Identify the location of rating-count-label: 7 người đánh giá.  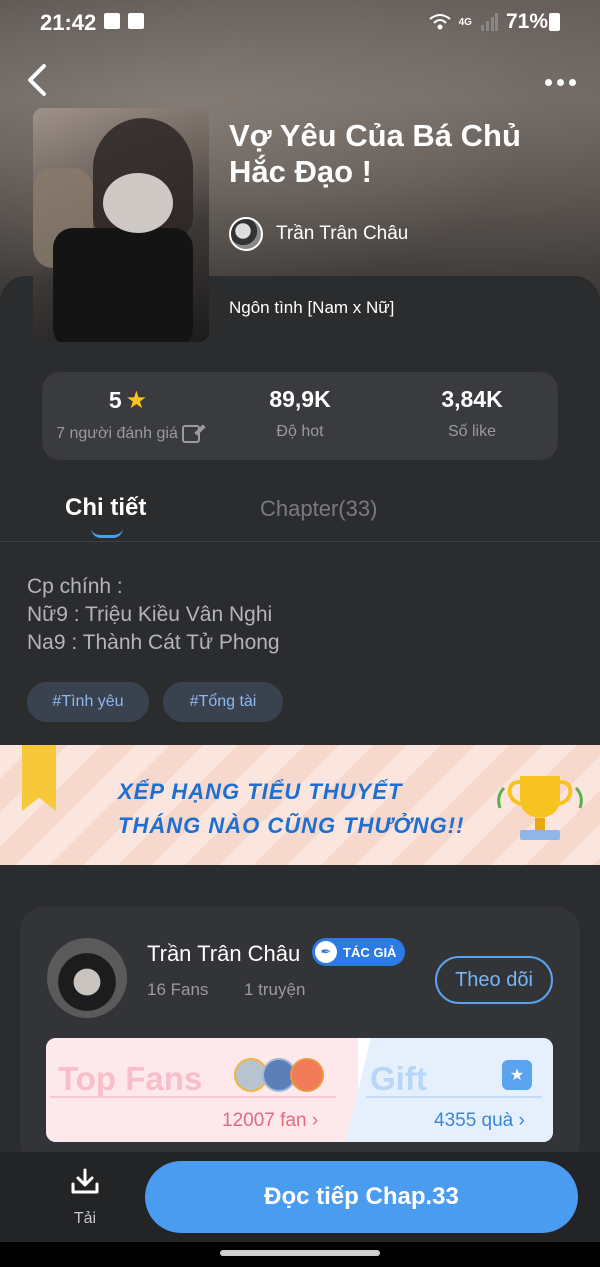
(117, 433).